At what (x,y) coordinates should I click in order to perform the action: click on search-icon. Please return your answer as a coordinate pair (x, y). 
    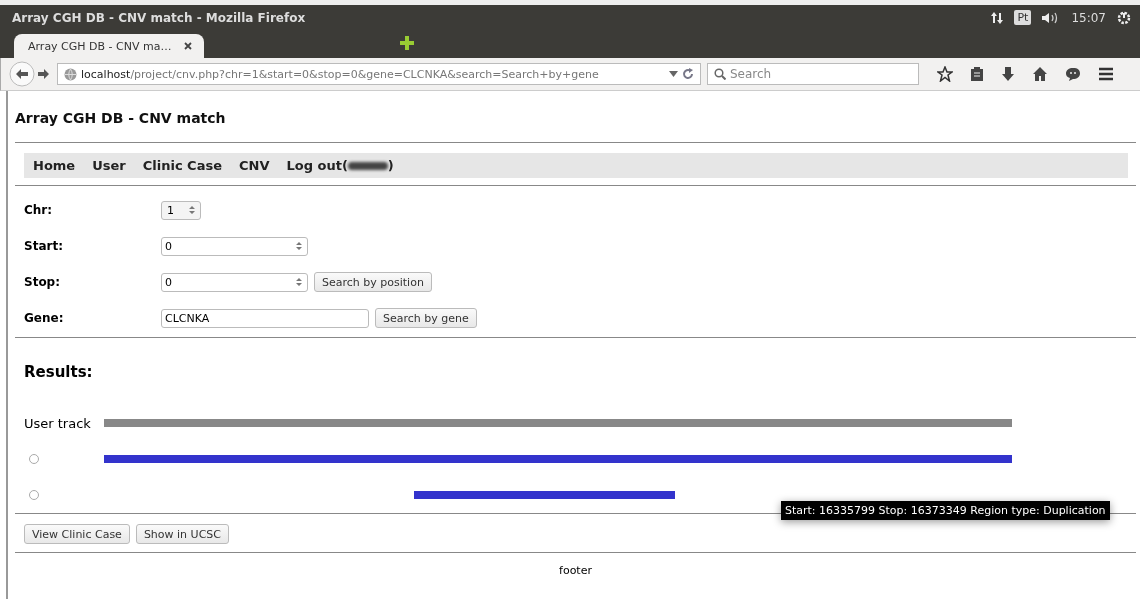
    Looking at the image, I should click on (720, 74).